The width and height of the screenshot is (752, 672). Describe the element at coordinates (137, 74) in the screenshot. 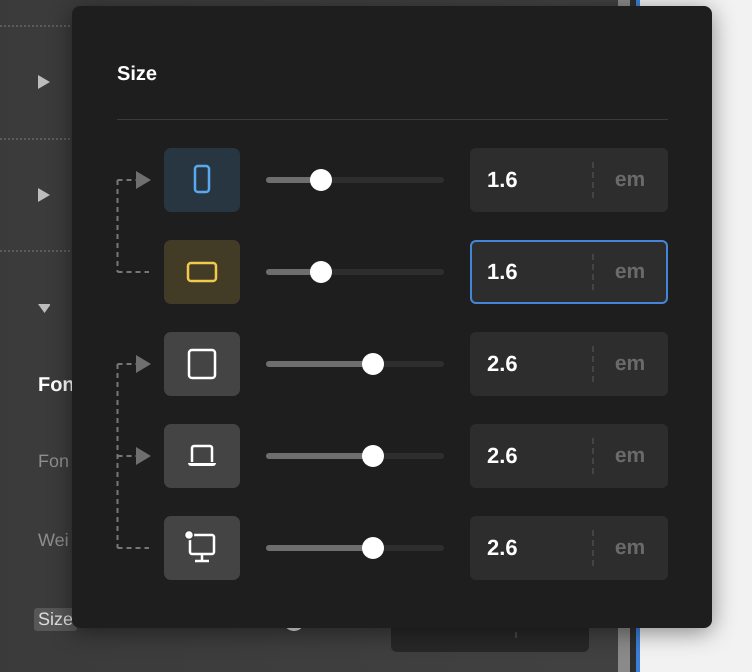

I see `popover-title: Size` at that location.